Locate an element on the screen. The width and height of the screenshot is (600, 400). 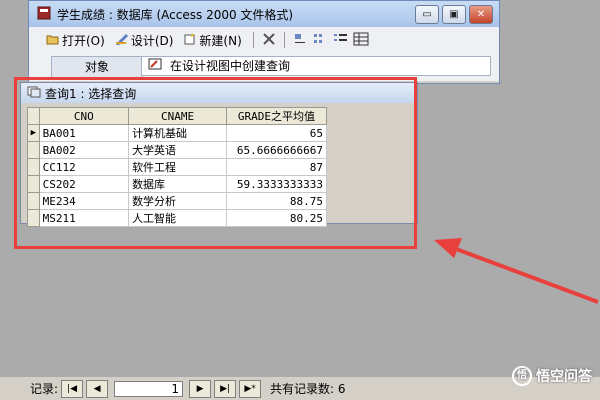
table-cell-cno: MS211 is located at coordinates (84, 218).